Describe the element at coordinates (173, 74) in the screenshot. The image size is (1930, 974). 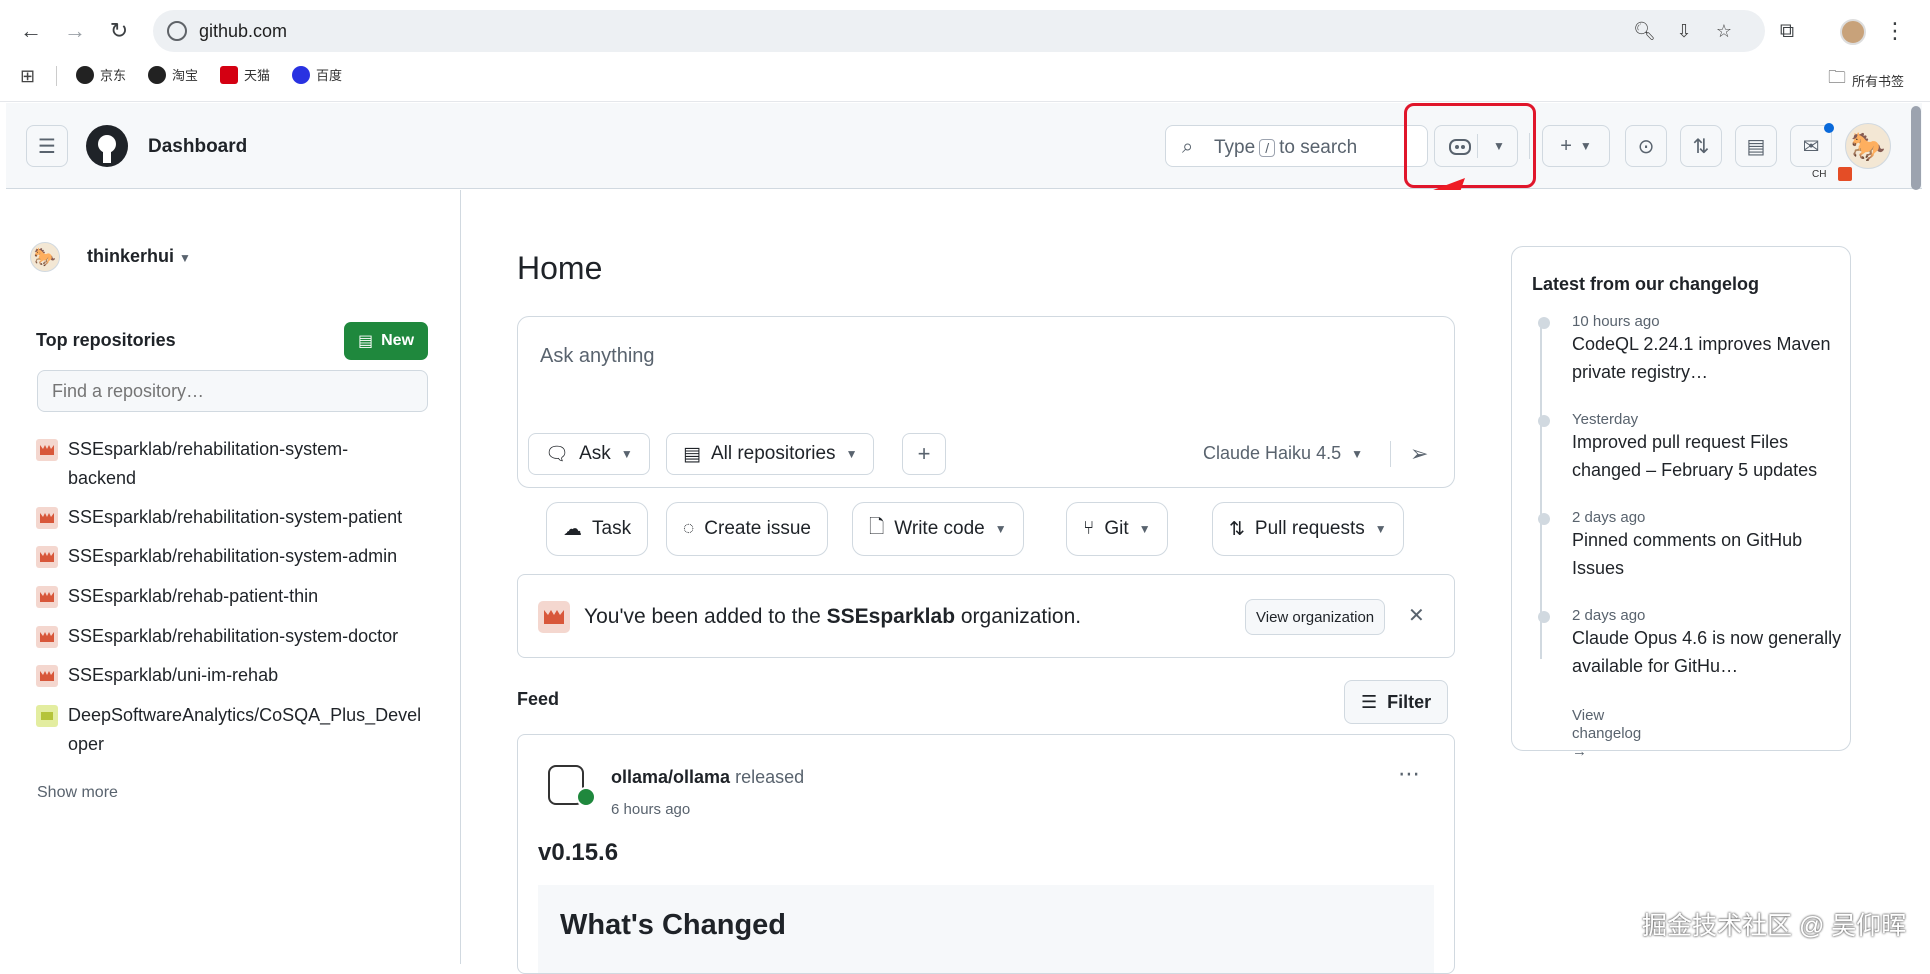
I see `bookmark-taobao: 淘宝` at that location.